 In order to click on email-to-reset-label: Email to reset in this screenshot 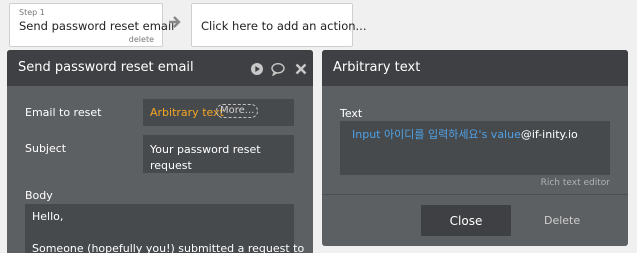, I will do `click(63, 112)`.